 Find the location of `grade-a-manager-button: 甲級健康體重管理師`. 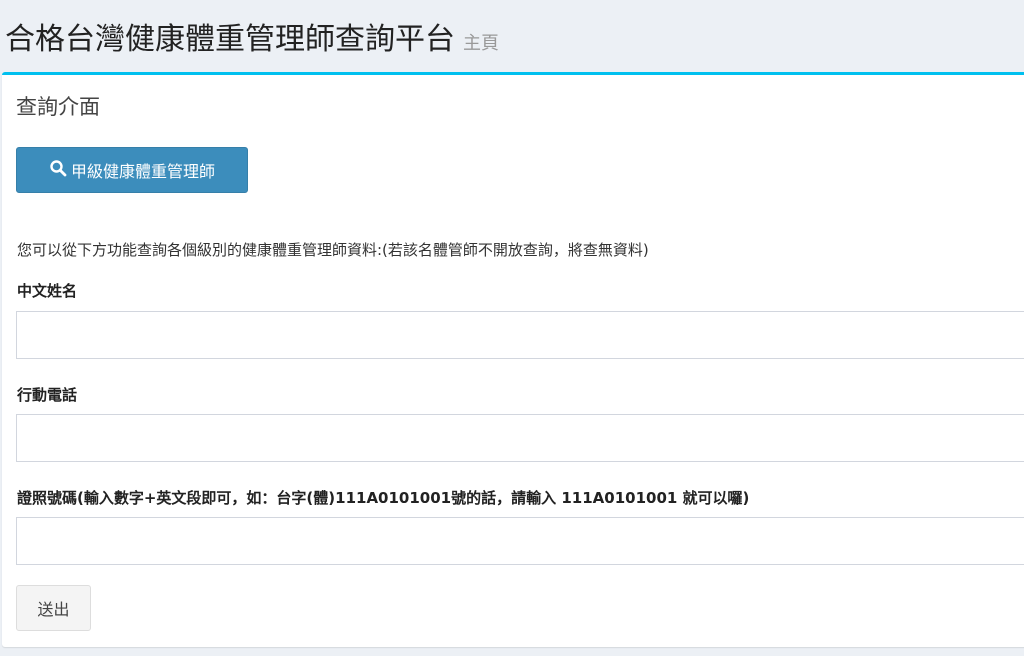

grade-a-manager-button: 甲級健康體重管理師 is located at coordinates (132, 170).